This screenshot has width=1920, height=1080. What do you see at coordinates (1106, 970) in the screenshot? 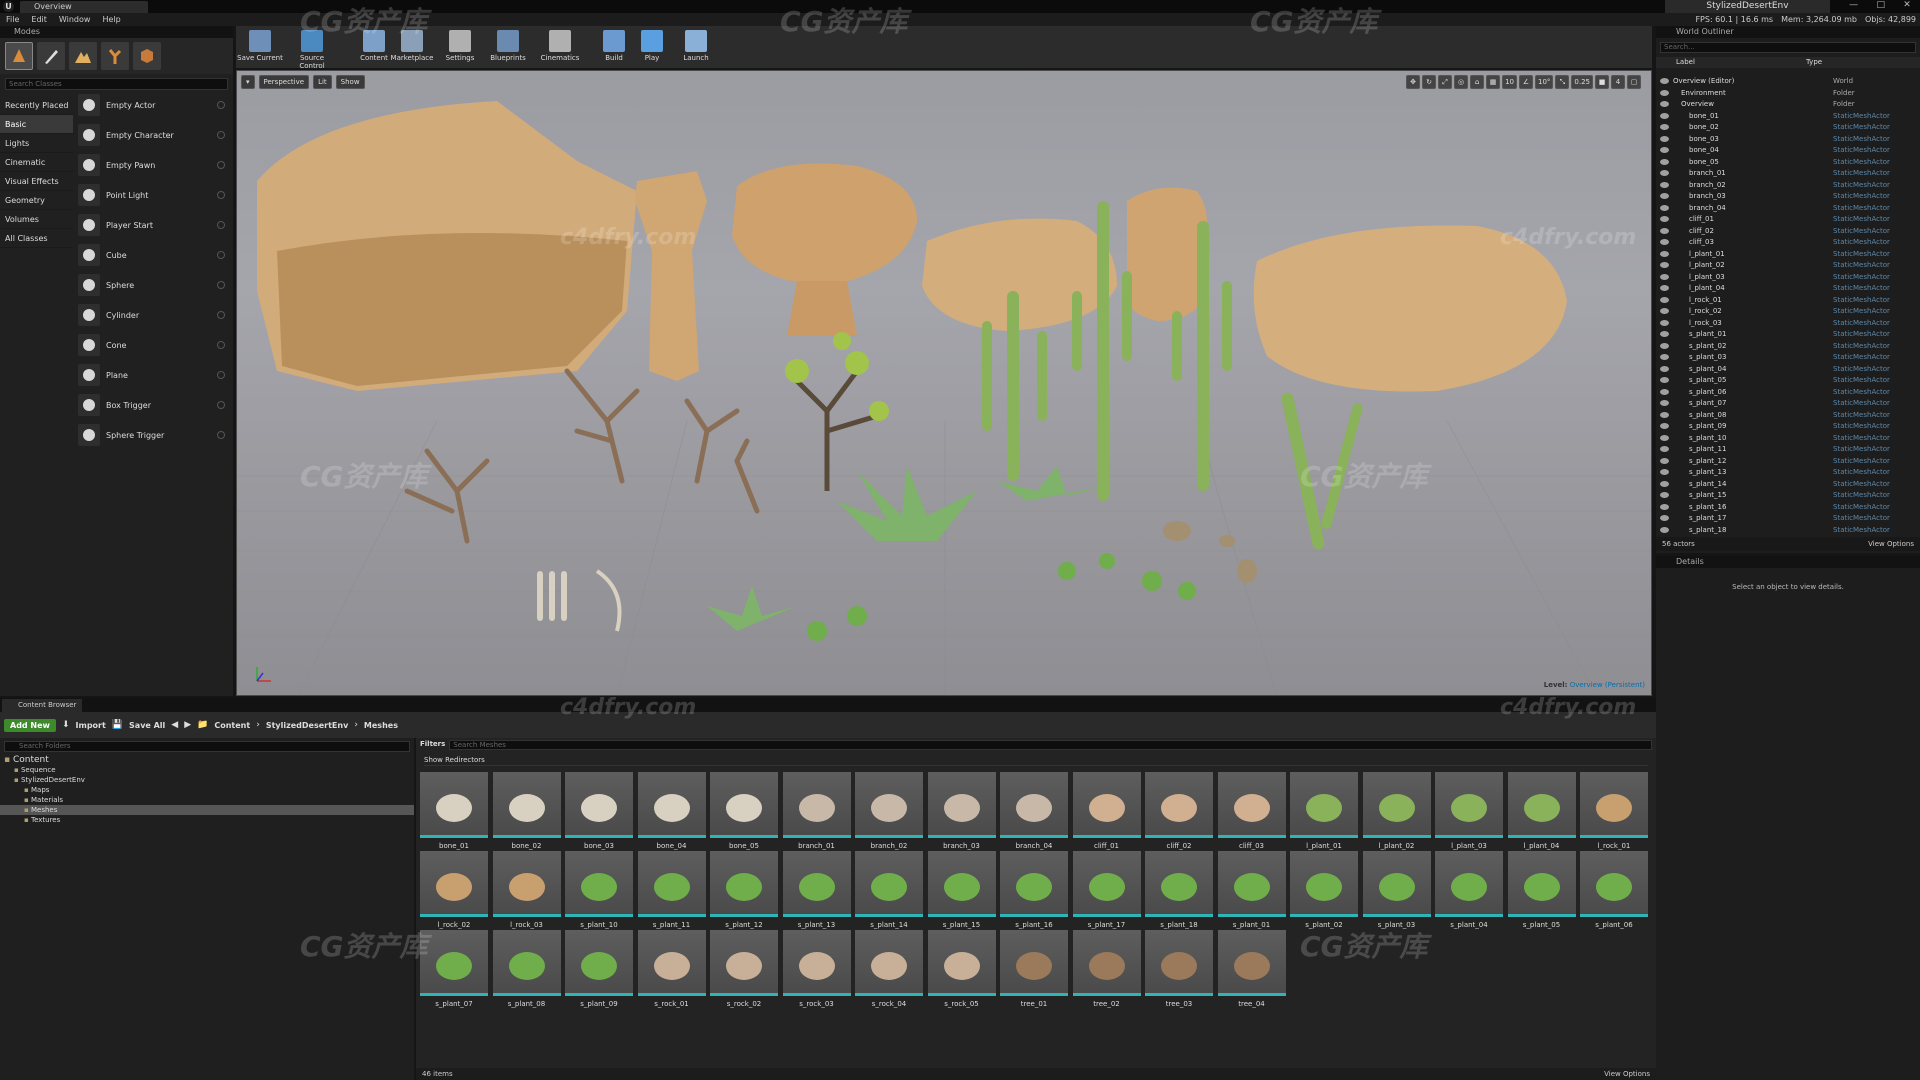
I see `asset-tile: tree_02` at bounding box center [1106, 970].